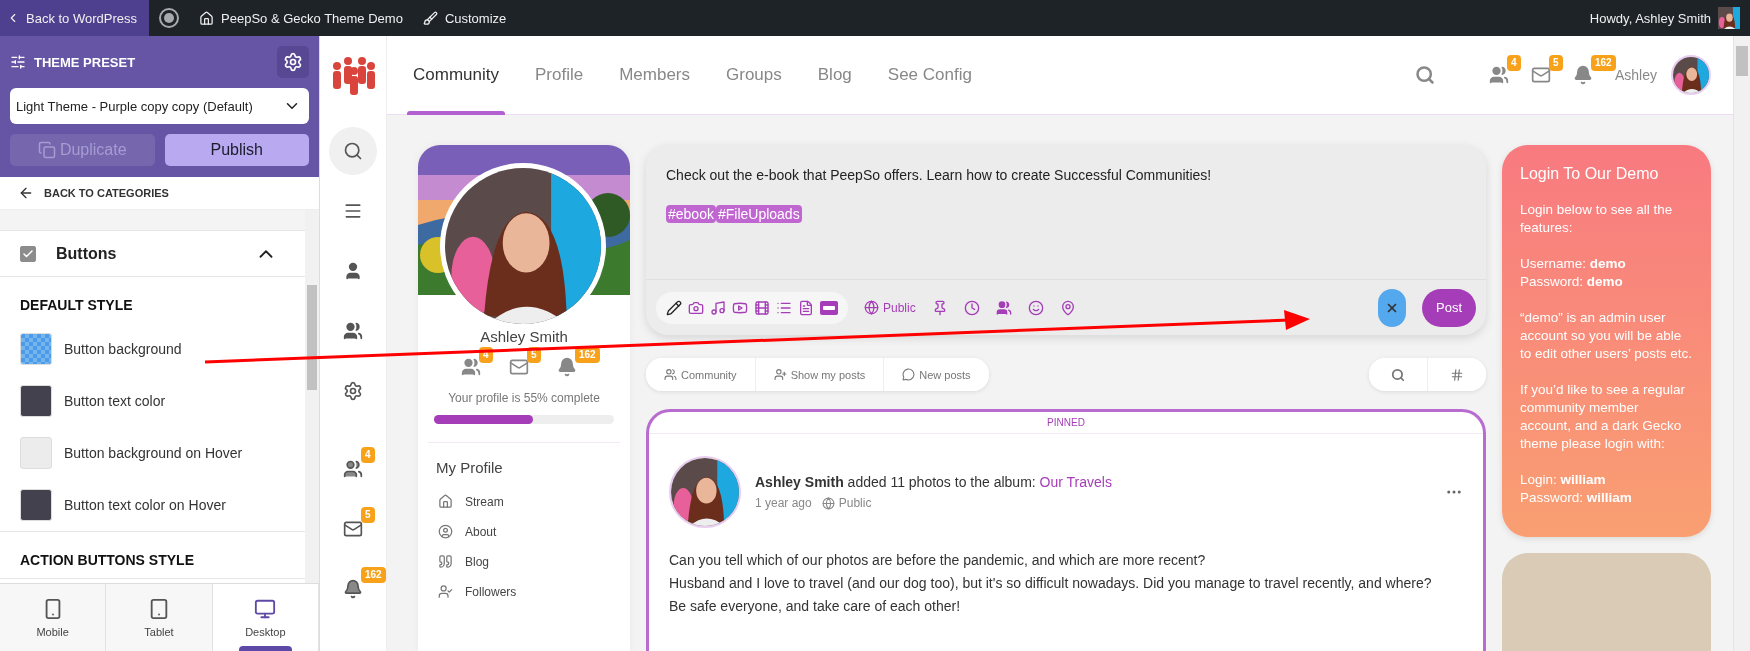 This screenshot has width=1750, height=651. Describe the element at coordinates (820, 374) in the screenshot. I see `filter-tab: Show my posts` at that location.